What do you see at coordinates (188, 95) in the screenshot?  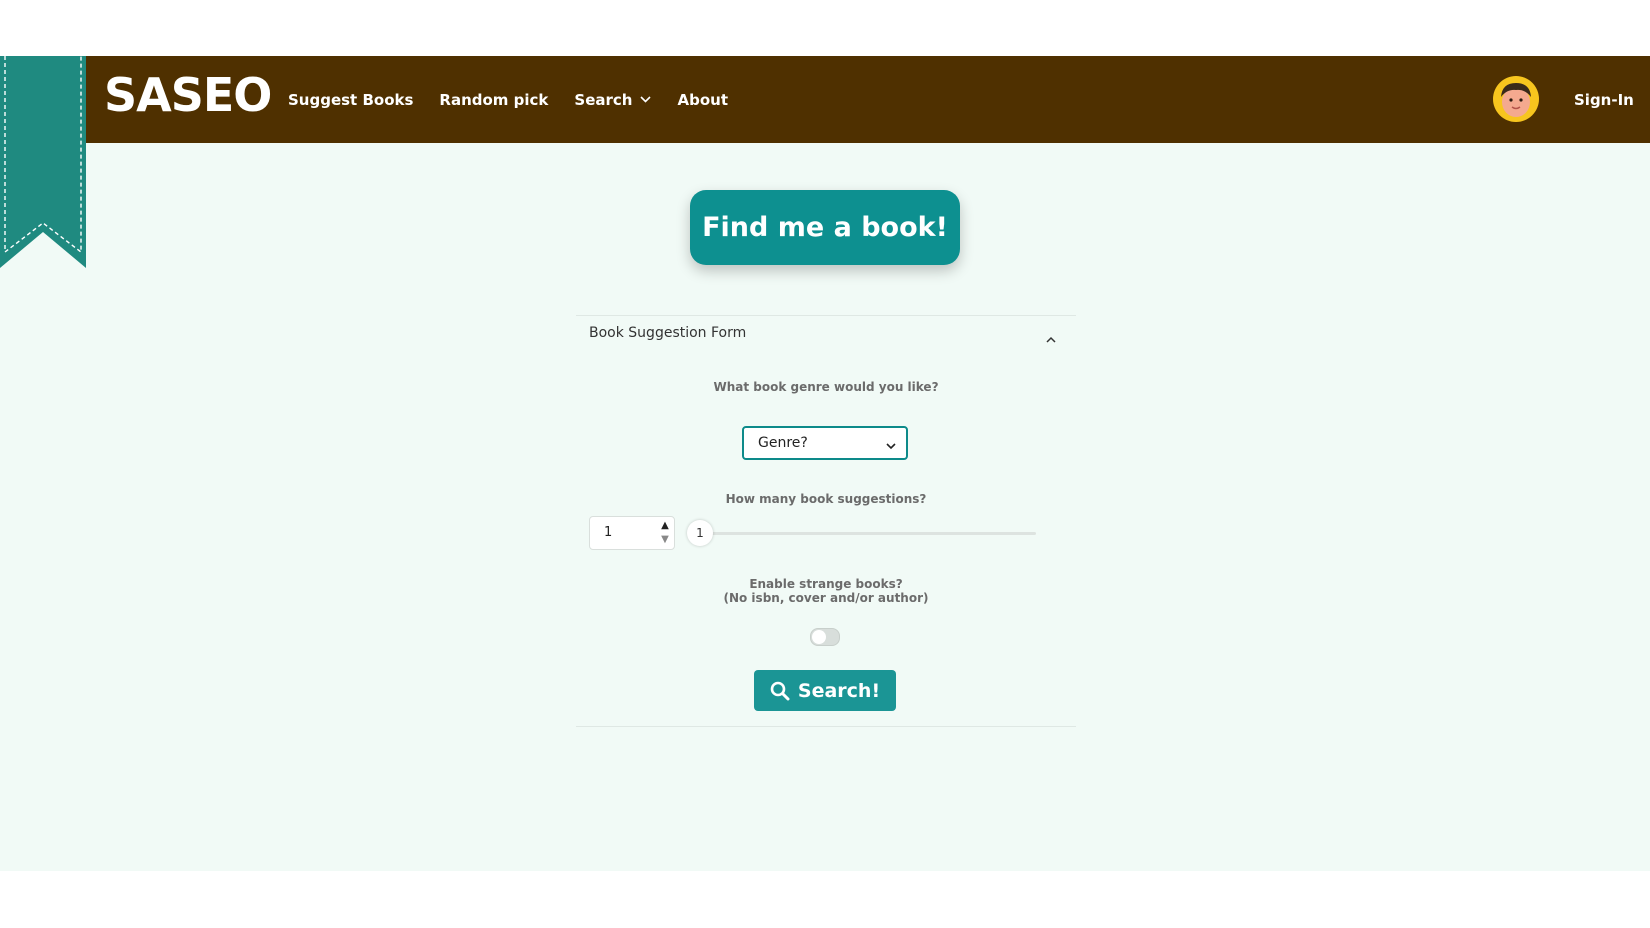 I see `site-logo: SASEO` at bounding box center [188, 95].